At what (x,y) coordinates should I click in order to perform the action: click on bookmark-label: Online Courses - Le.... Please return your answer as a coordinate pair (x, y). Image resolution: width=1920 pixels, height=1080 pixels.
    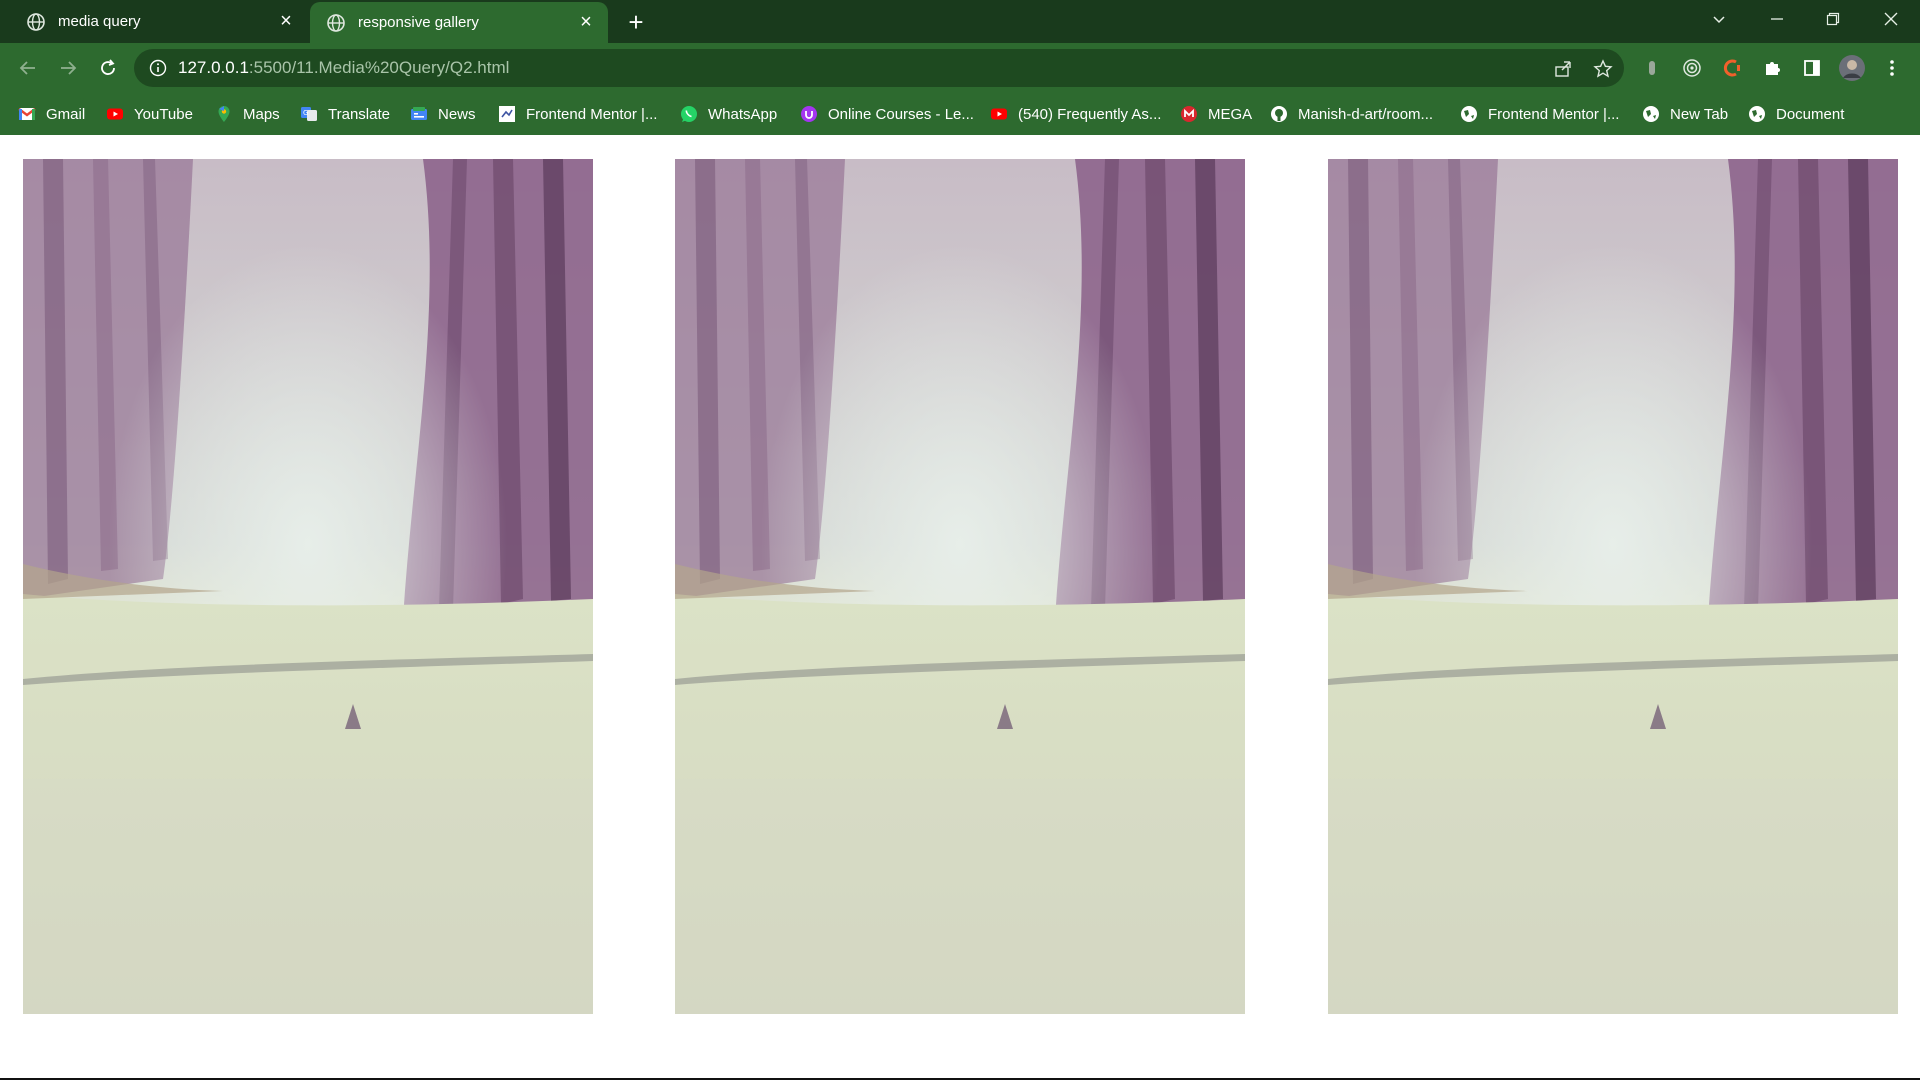
    Looking at the image, I should click on (901, 114).